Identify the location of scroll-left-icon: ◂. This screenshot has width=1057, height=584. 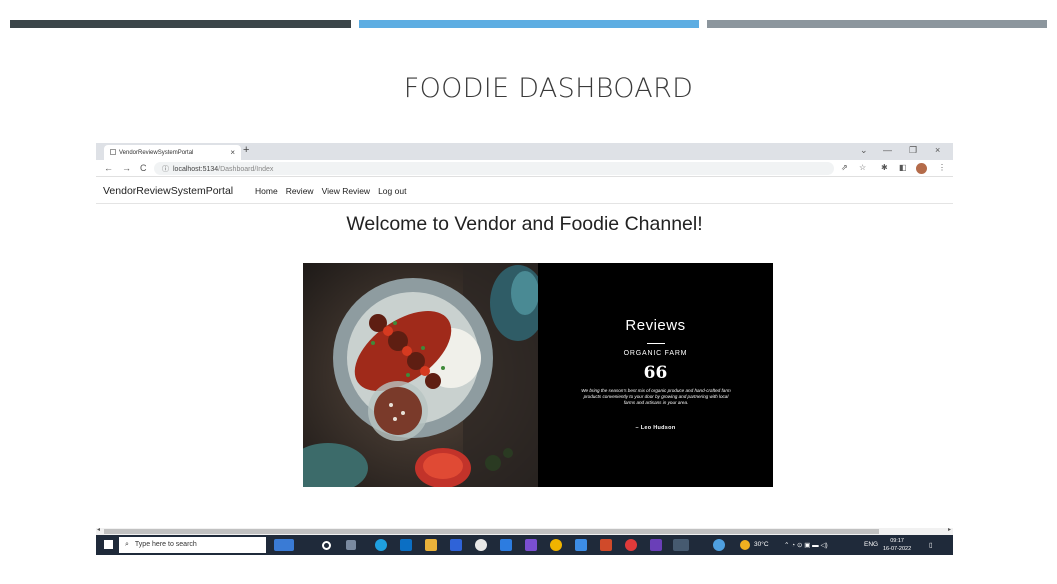
(98, 529).